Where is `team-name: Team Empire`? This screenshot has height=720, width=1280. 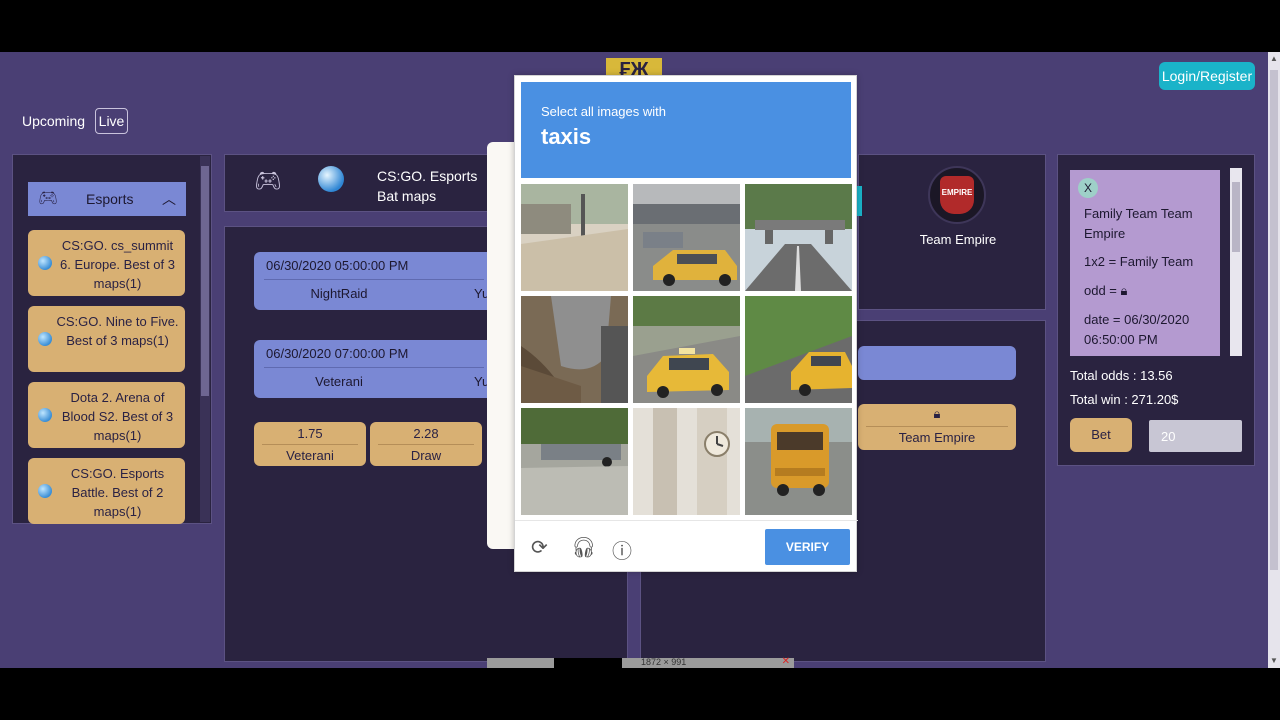
team-name: Team Empire is located at coordinates (958, 239).